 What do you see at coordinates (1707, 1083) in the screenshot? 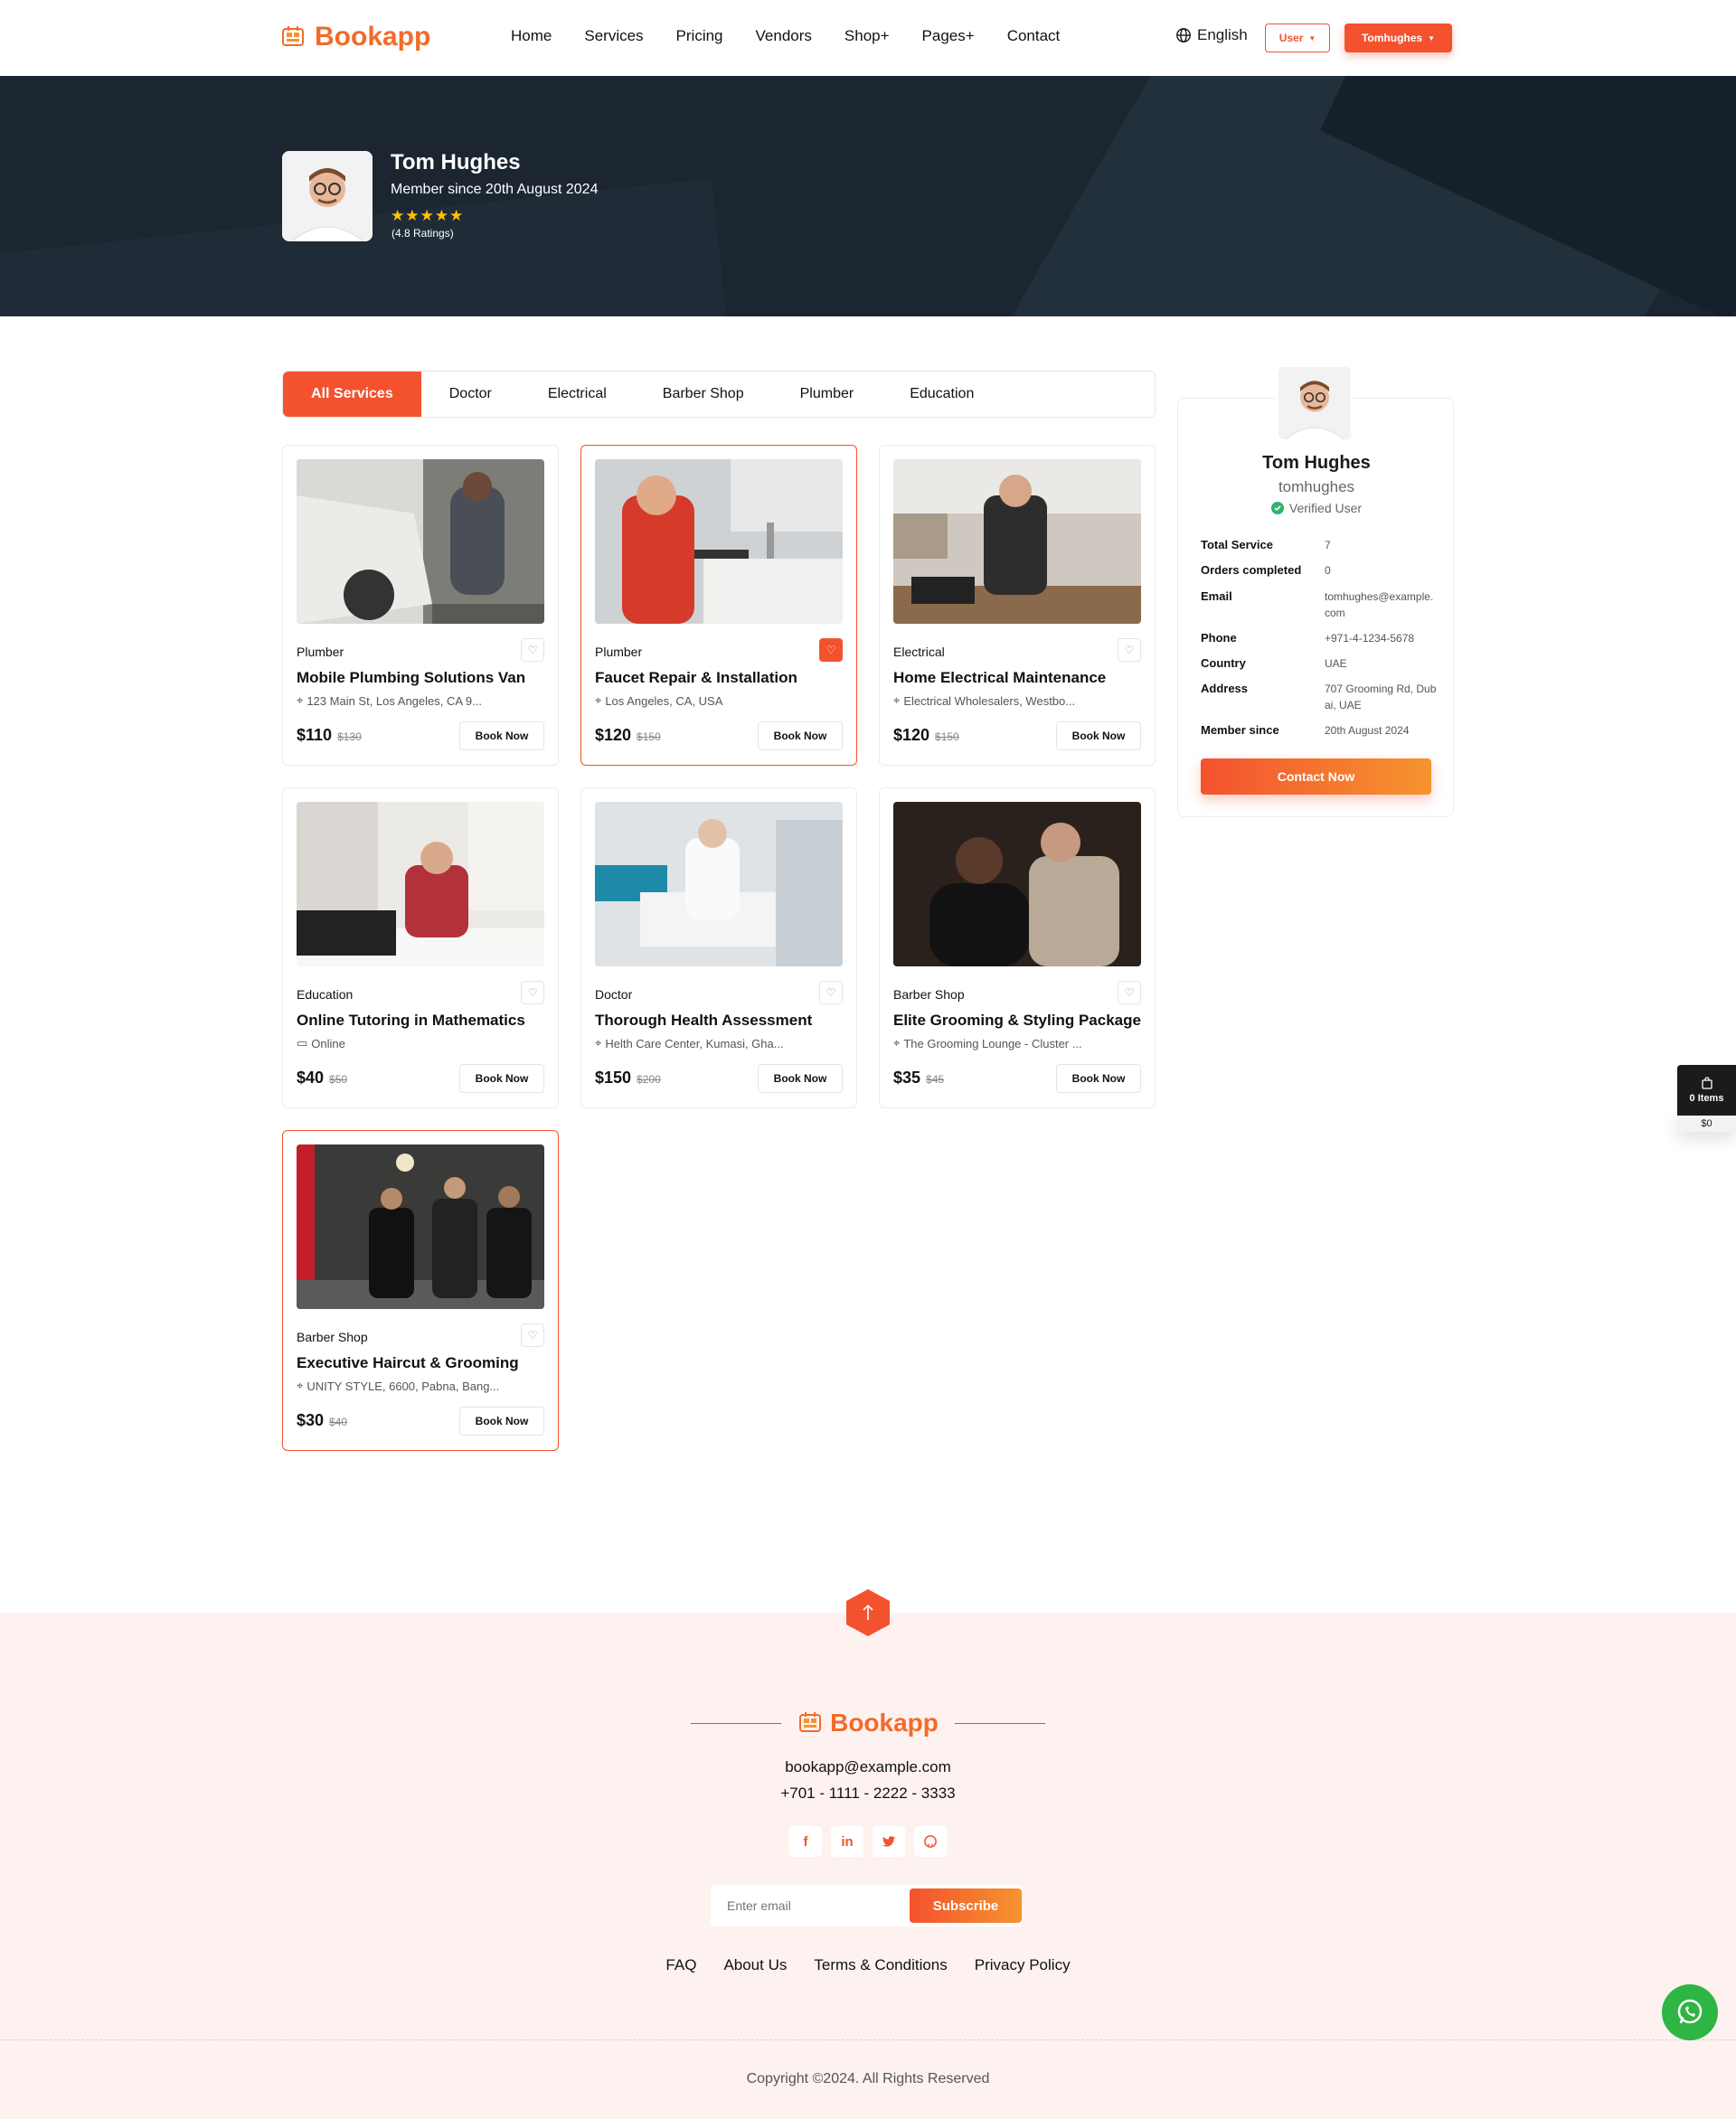
I see `shopping-bag-icon` at bounding box center [1707, 1083].